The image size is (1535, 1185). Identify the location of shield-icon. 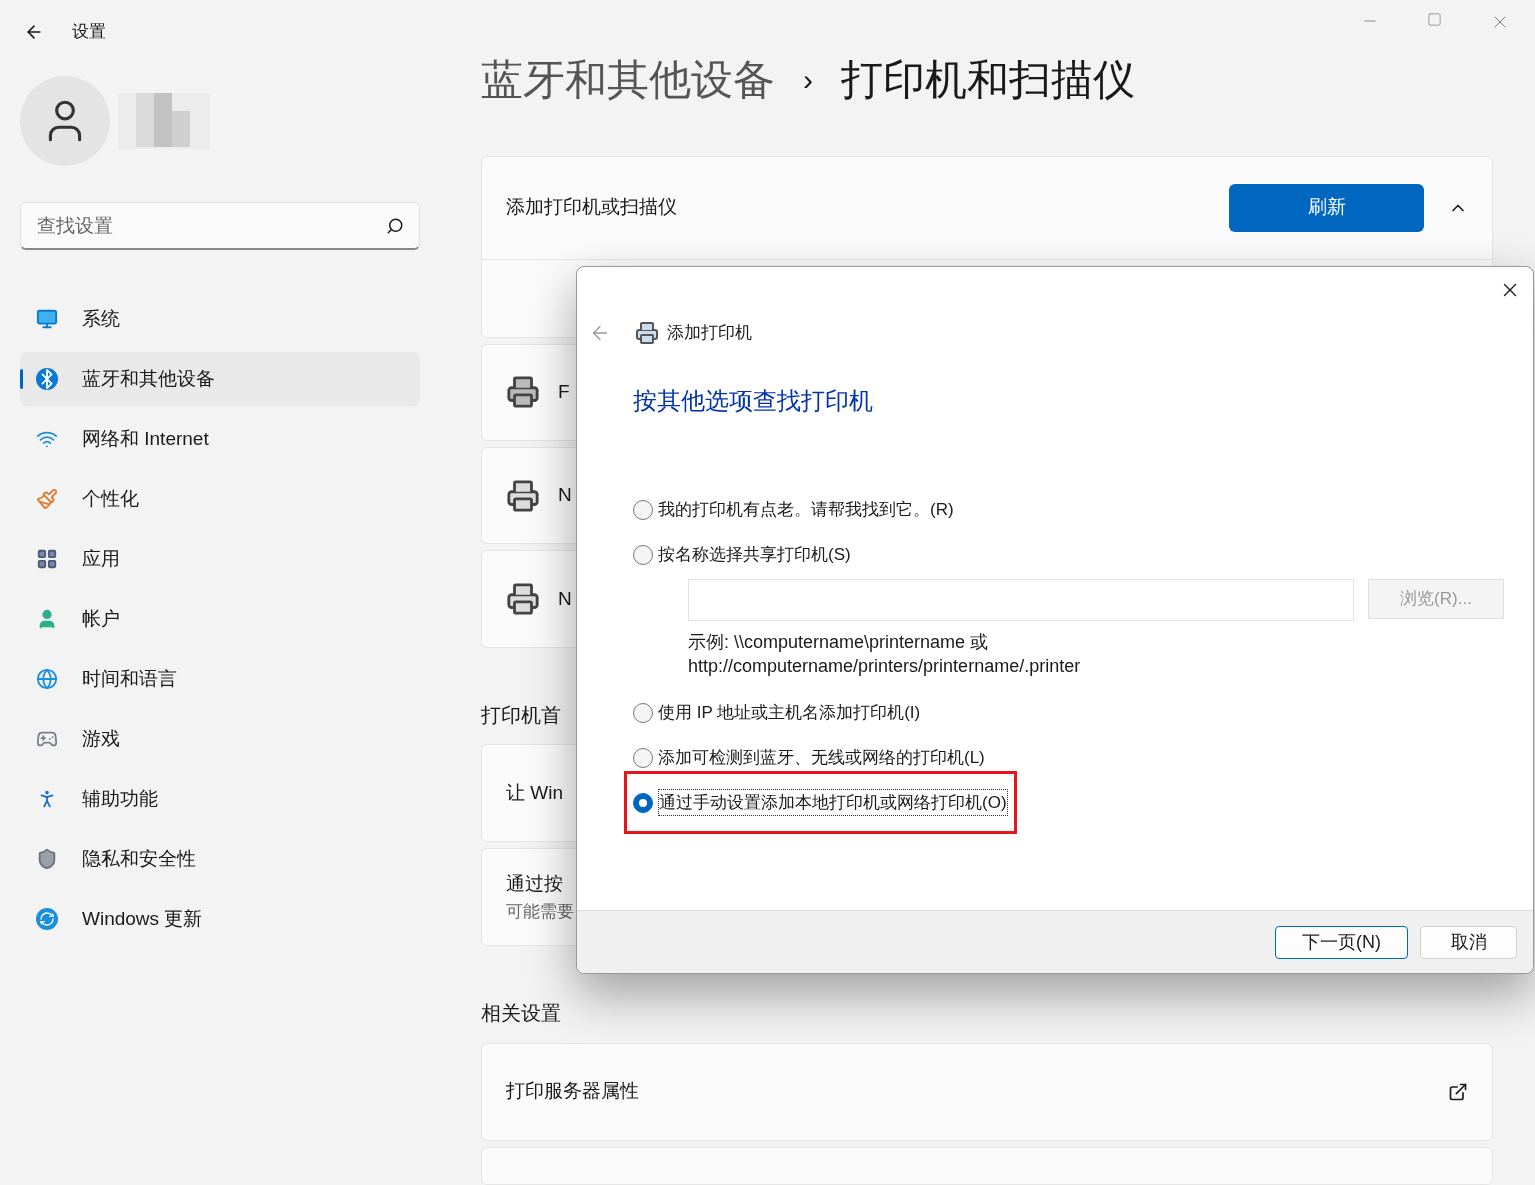
(47, 859).